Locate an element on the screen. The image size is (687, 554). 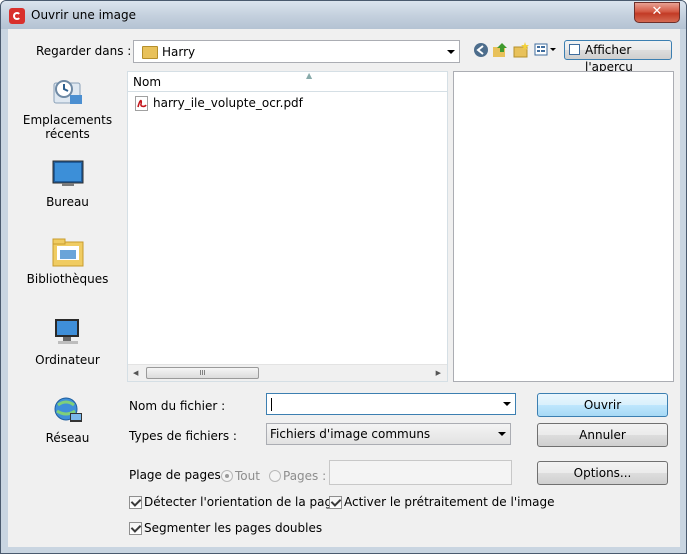
new-folder-icon is located at coordinates (521, 50).